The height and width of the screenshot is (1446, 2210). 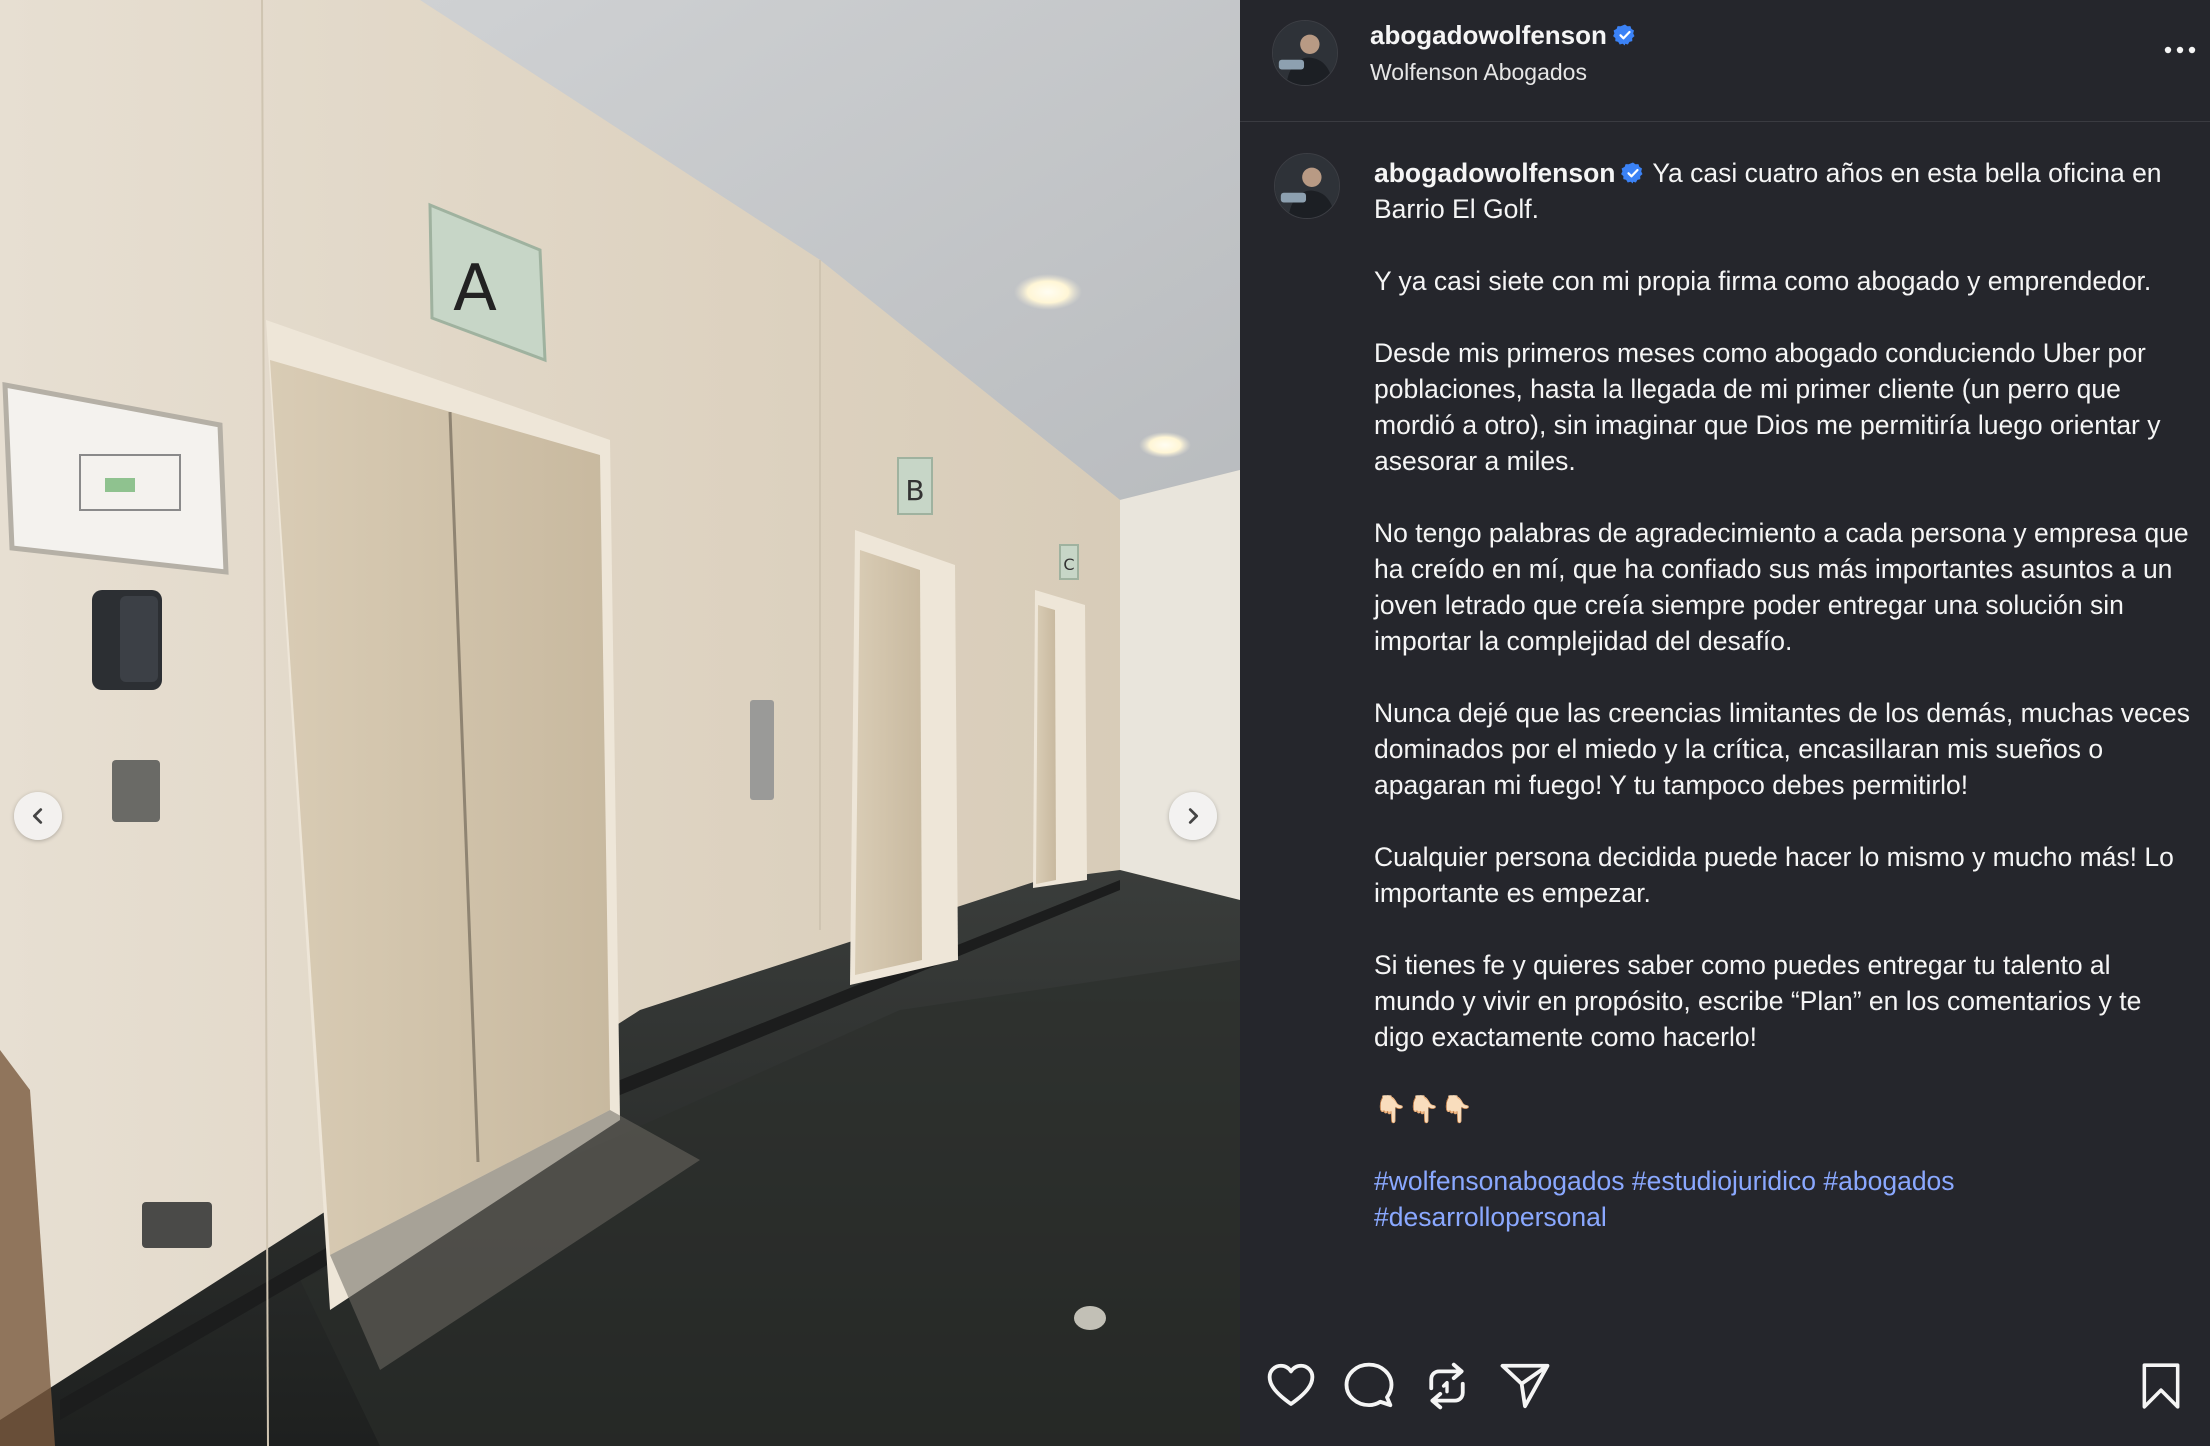 I want to click on send-icon, so click(x=1525, y=1386).